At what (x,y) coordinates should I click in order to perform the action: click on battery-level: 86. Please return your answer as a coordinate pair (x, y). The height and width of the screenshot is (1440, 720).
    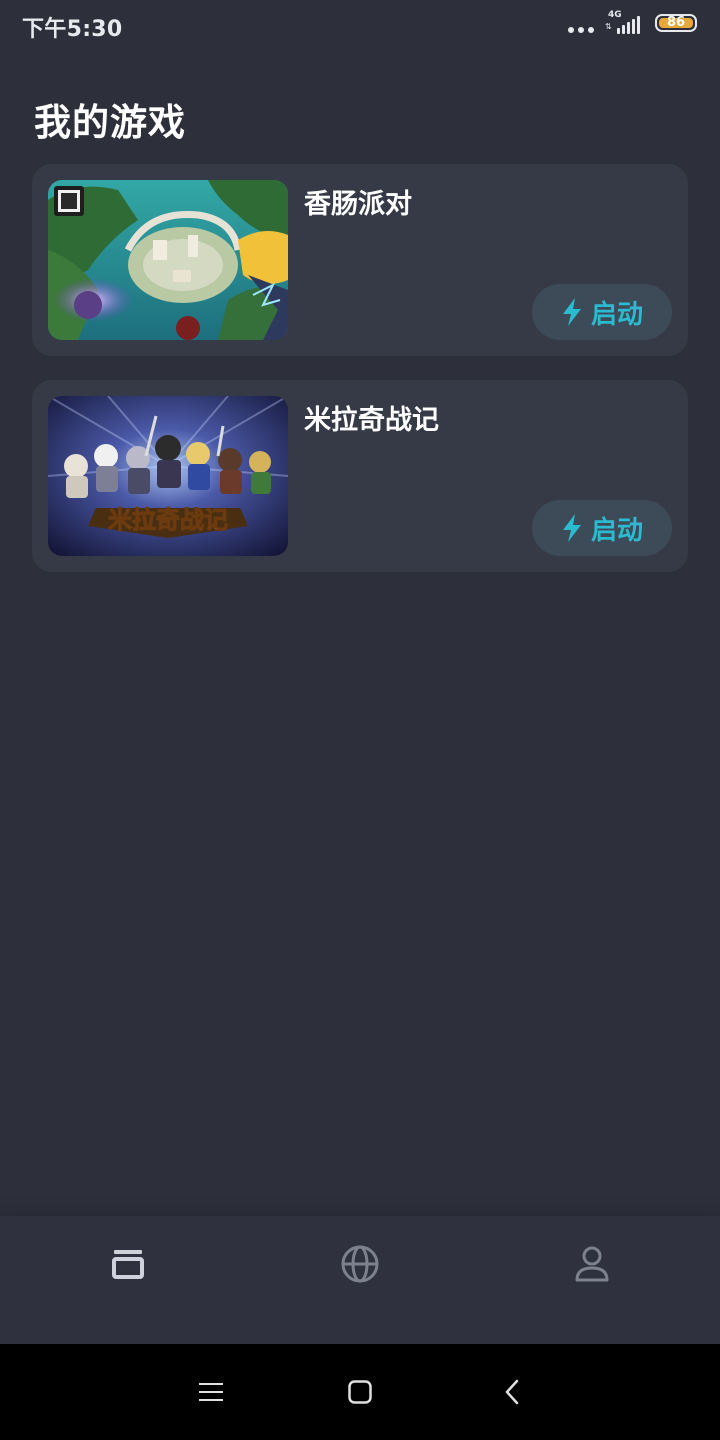
    Looking at the image, I should click on (676, 22).